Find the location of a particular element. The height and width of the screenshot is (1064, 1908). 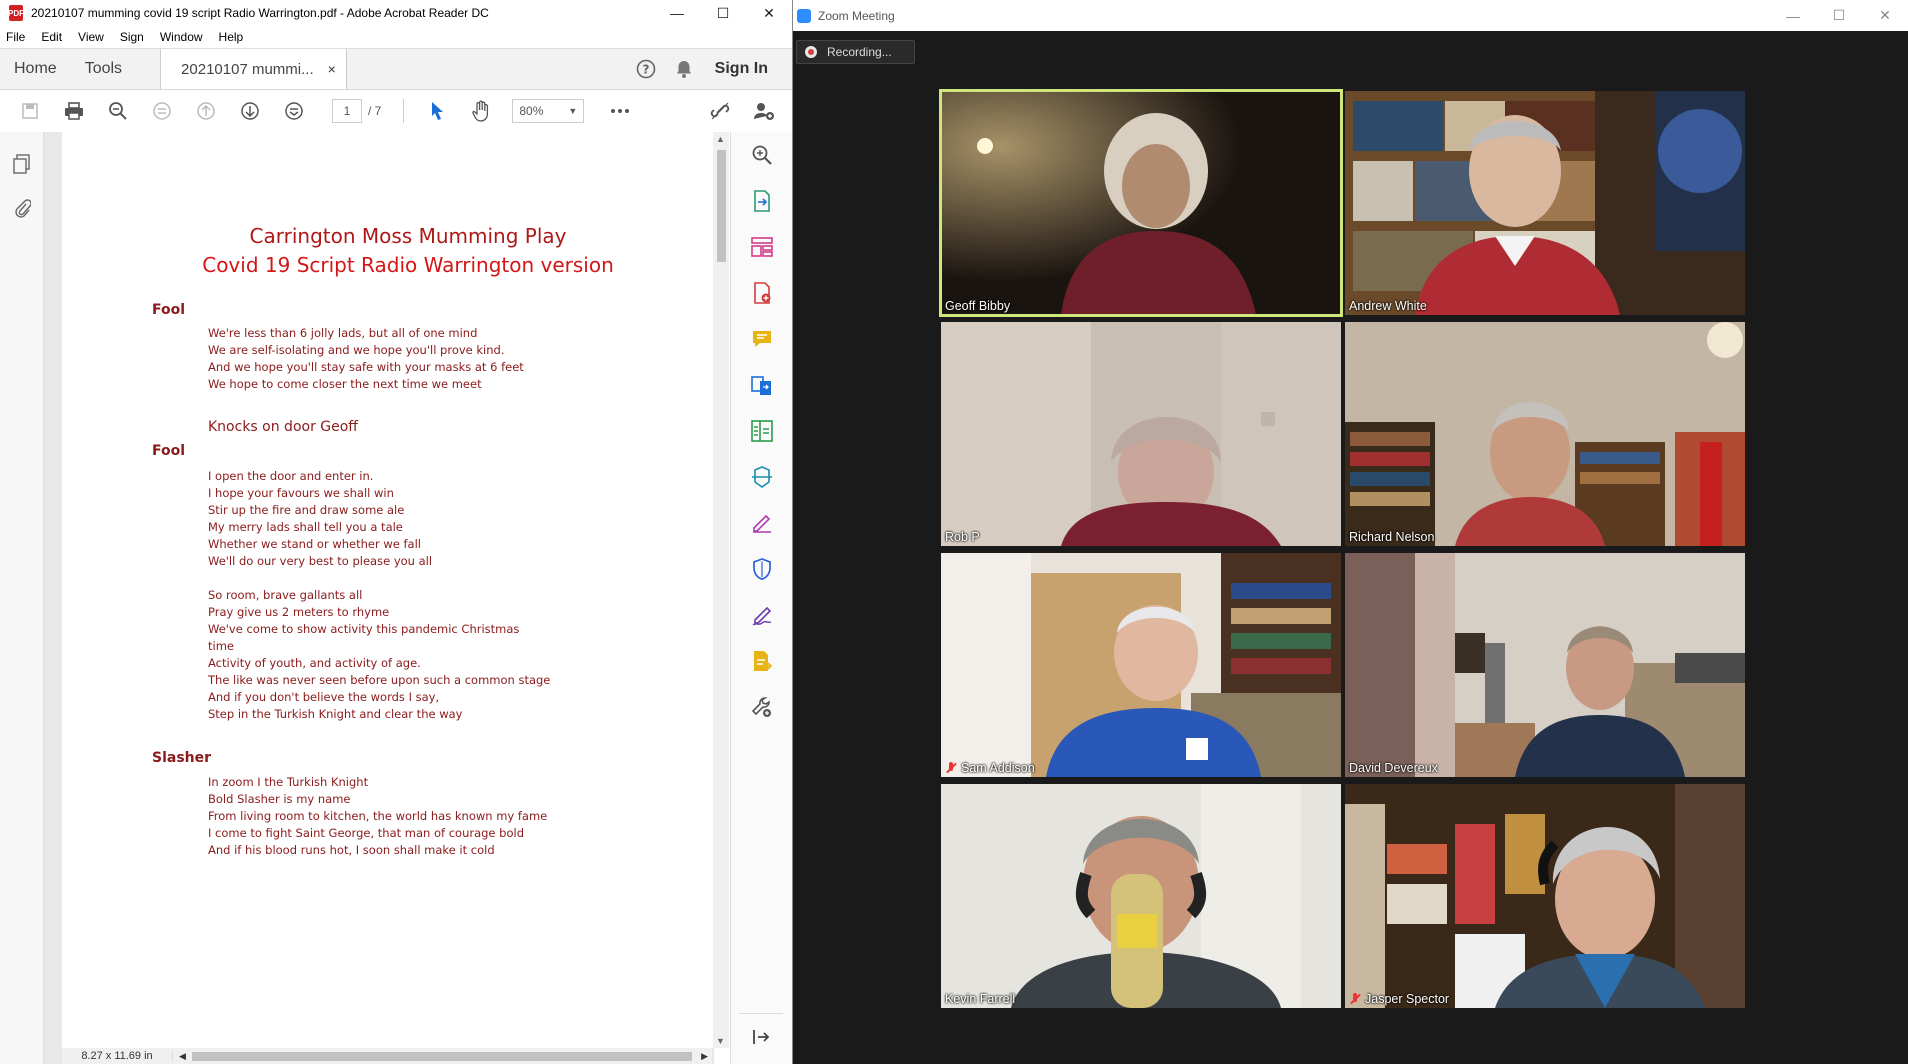

video-tile-david-devereux: David Devereux is located at coordinates (1545, 665).